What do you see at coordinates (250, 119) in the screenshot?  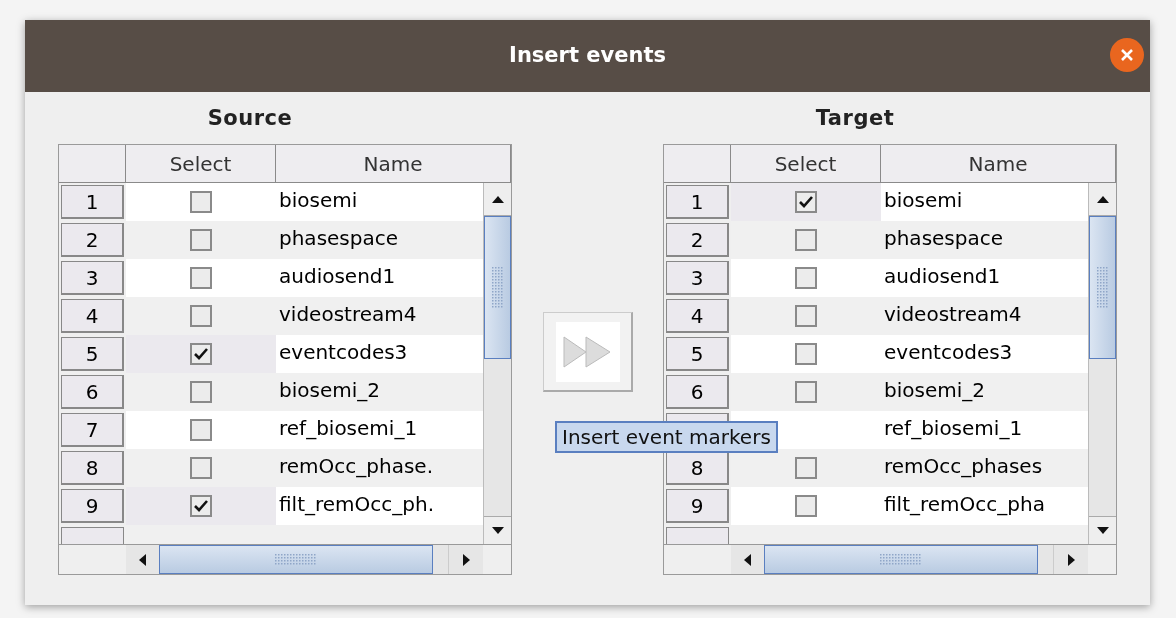 I see `panel-title: Source` at bounding box center [250, 119].